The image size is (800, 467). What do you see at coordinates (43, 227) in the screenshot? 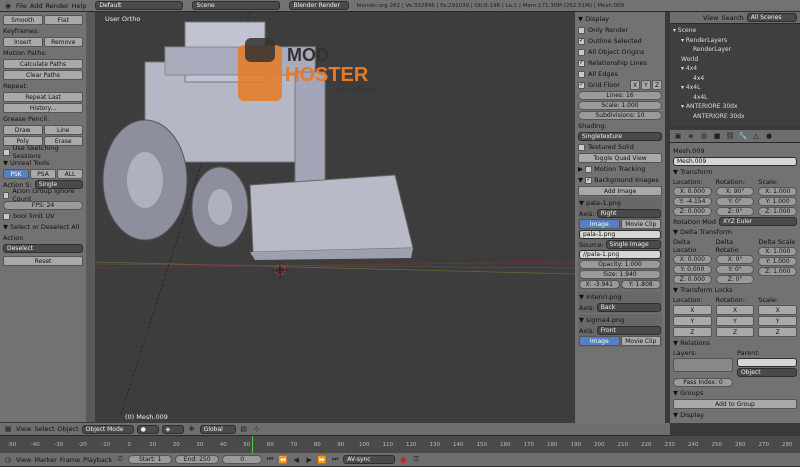
I see `select-deselect-header: ▼ Select or Deselect All` at bounding box center [43, 227].